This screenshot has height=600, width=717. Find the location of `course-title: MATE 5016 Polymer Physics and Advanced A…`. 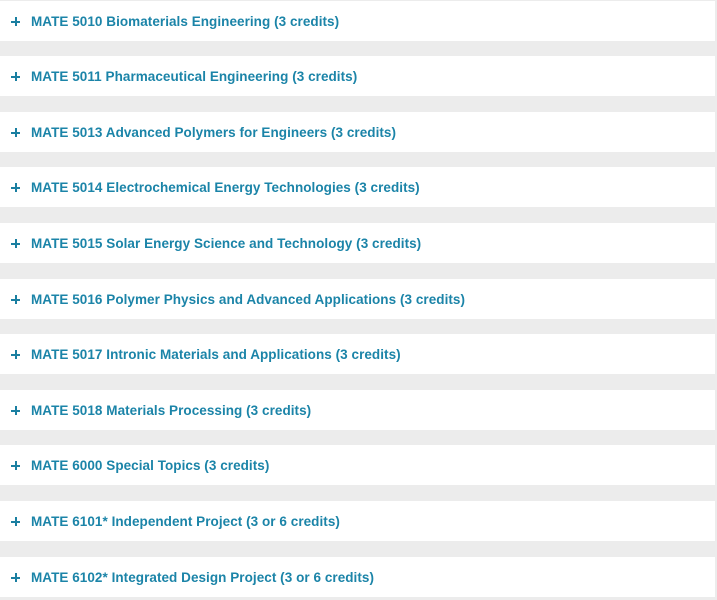

course-title: MATE 5016 Polymer Physics and Advanced A… is located at coordinates (248, 299).